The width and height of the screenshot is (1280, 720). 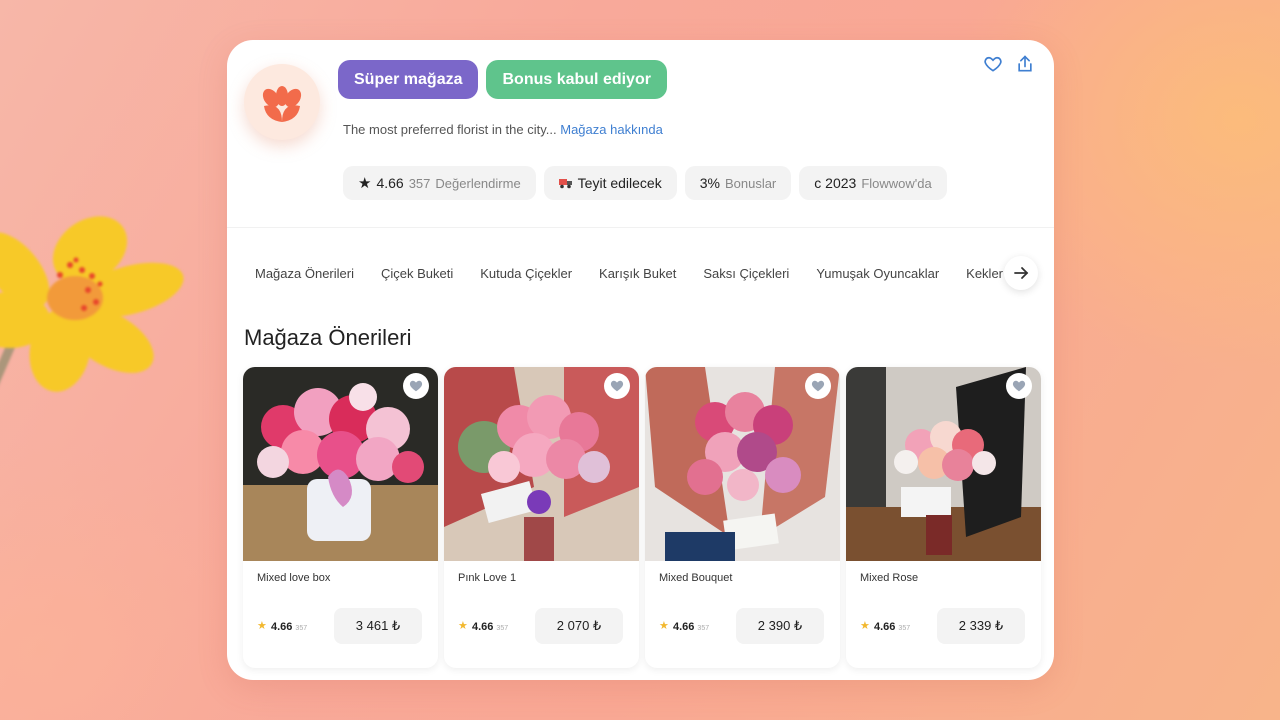 What do you see at coordinates (417, 267) in the screenshot?
I see `tab-flower-bouquet: Çiçek Buketi` at bounding box center [417, 267].